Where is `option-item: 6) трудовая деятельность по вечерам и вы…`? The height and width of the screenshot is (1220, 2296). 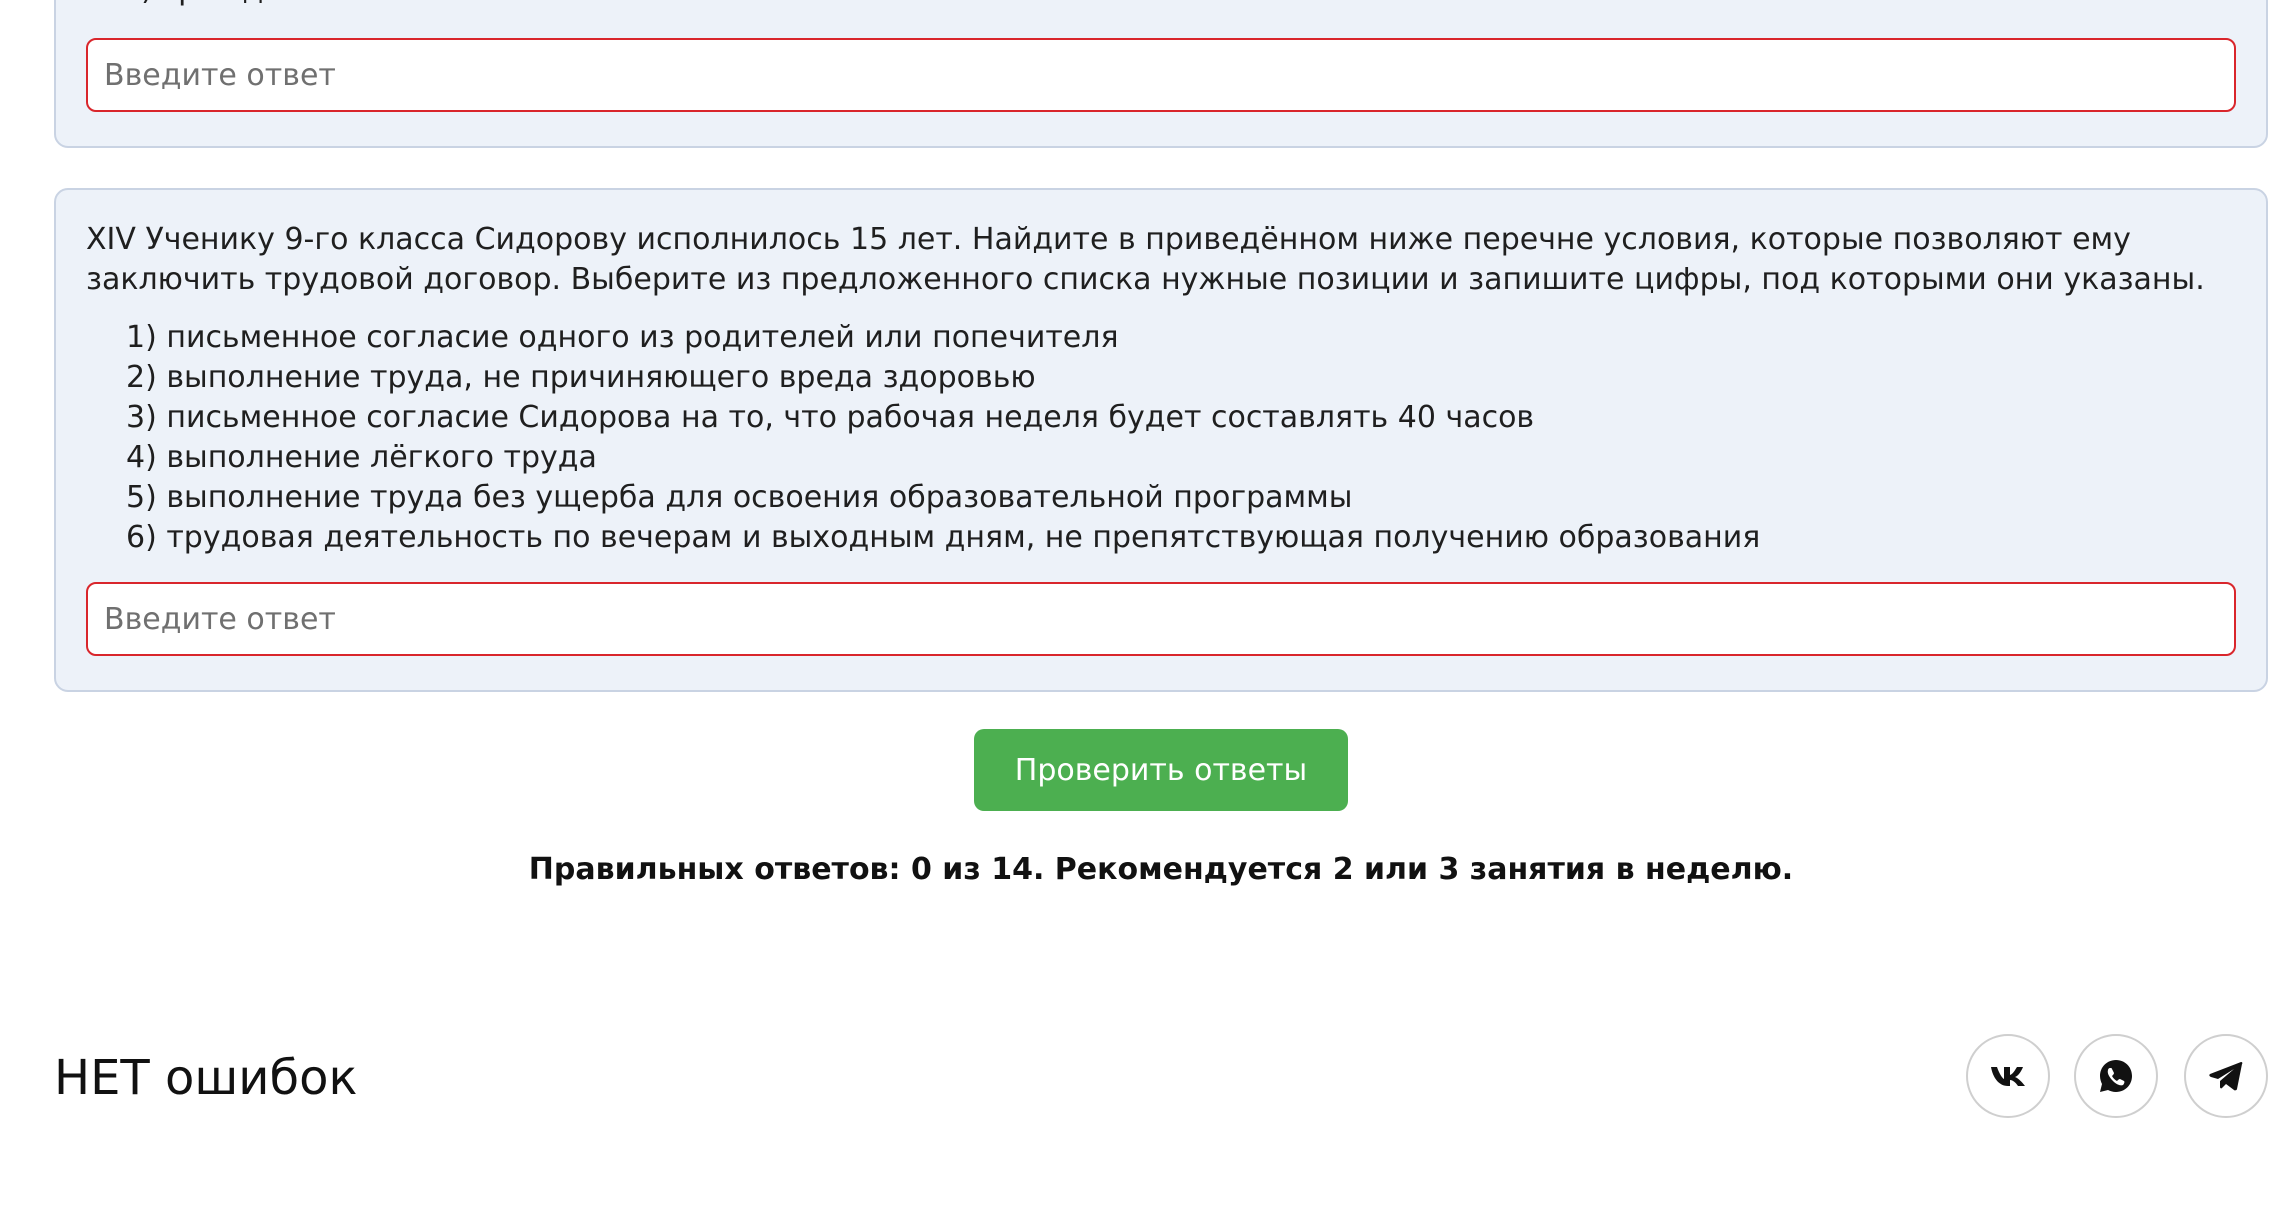 option-item: 6) трудовая деятельность по вечерам и вы… is located at coordinates (943, 537).